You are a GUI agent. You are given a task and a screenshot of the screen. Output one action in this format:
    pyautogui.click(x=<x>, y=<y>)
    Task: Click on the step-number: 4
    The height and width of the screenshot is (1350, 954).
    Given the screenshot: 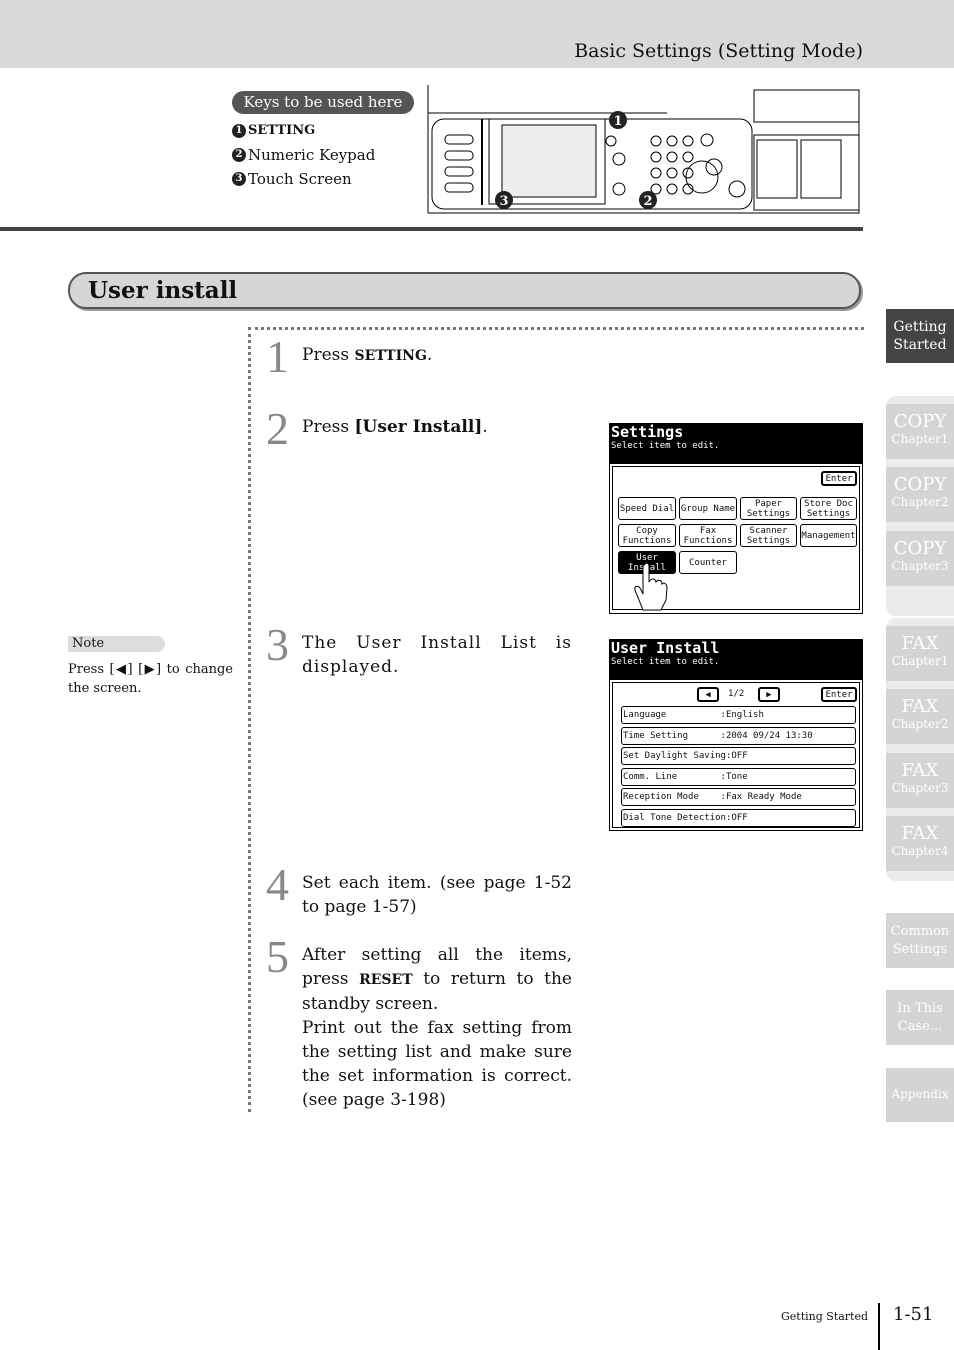 What is the action you would take?
    pyautogui.click(x=277, y=884)
    